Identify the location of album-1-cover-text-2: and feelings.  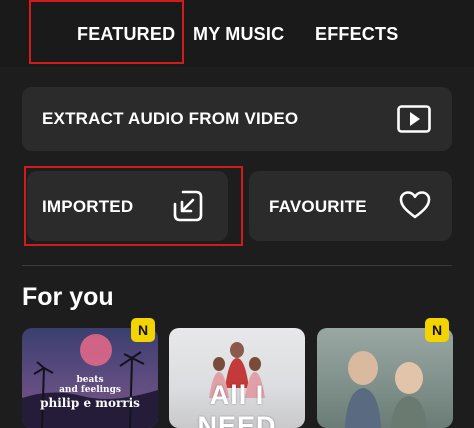
(90, 390).